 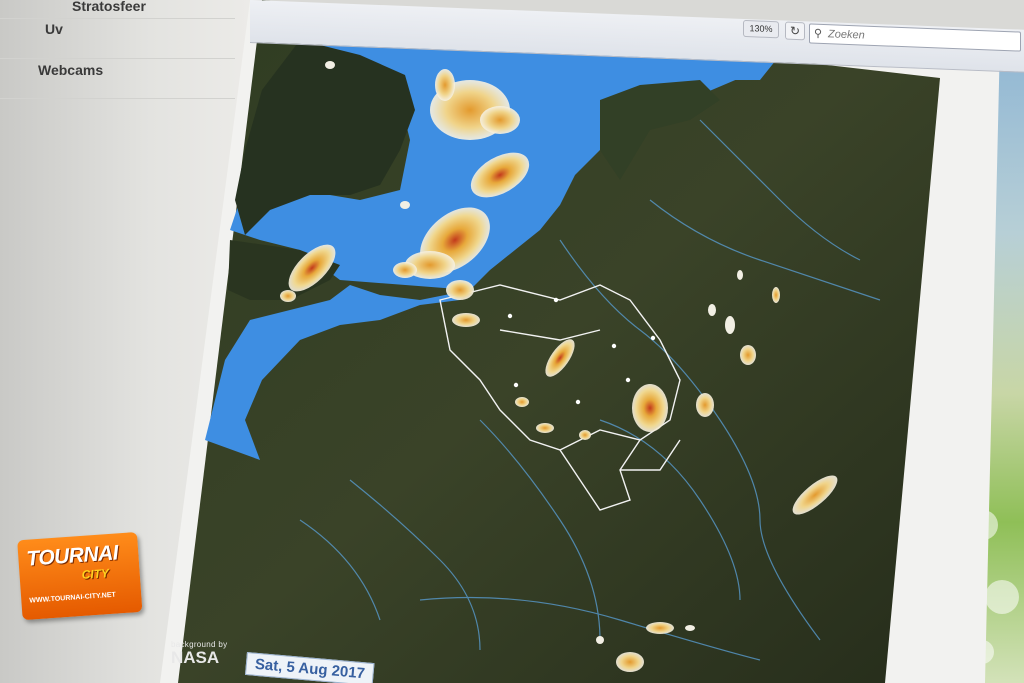 What do you see at coordinates (195, 657) in the screenshot?
I see `credit-brand: NASA` at bounding box center [195, 657].